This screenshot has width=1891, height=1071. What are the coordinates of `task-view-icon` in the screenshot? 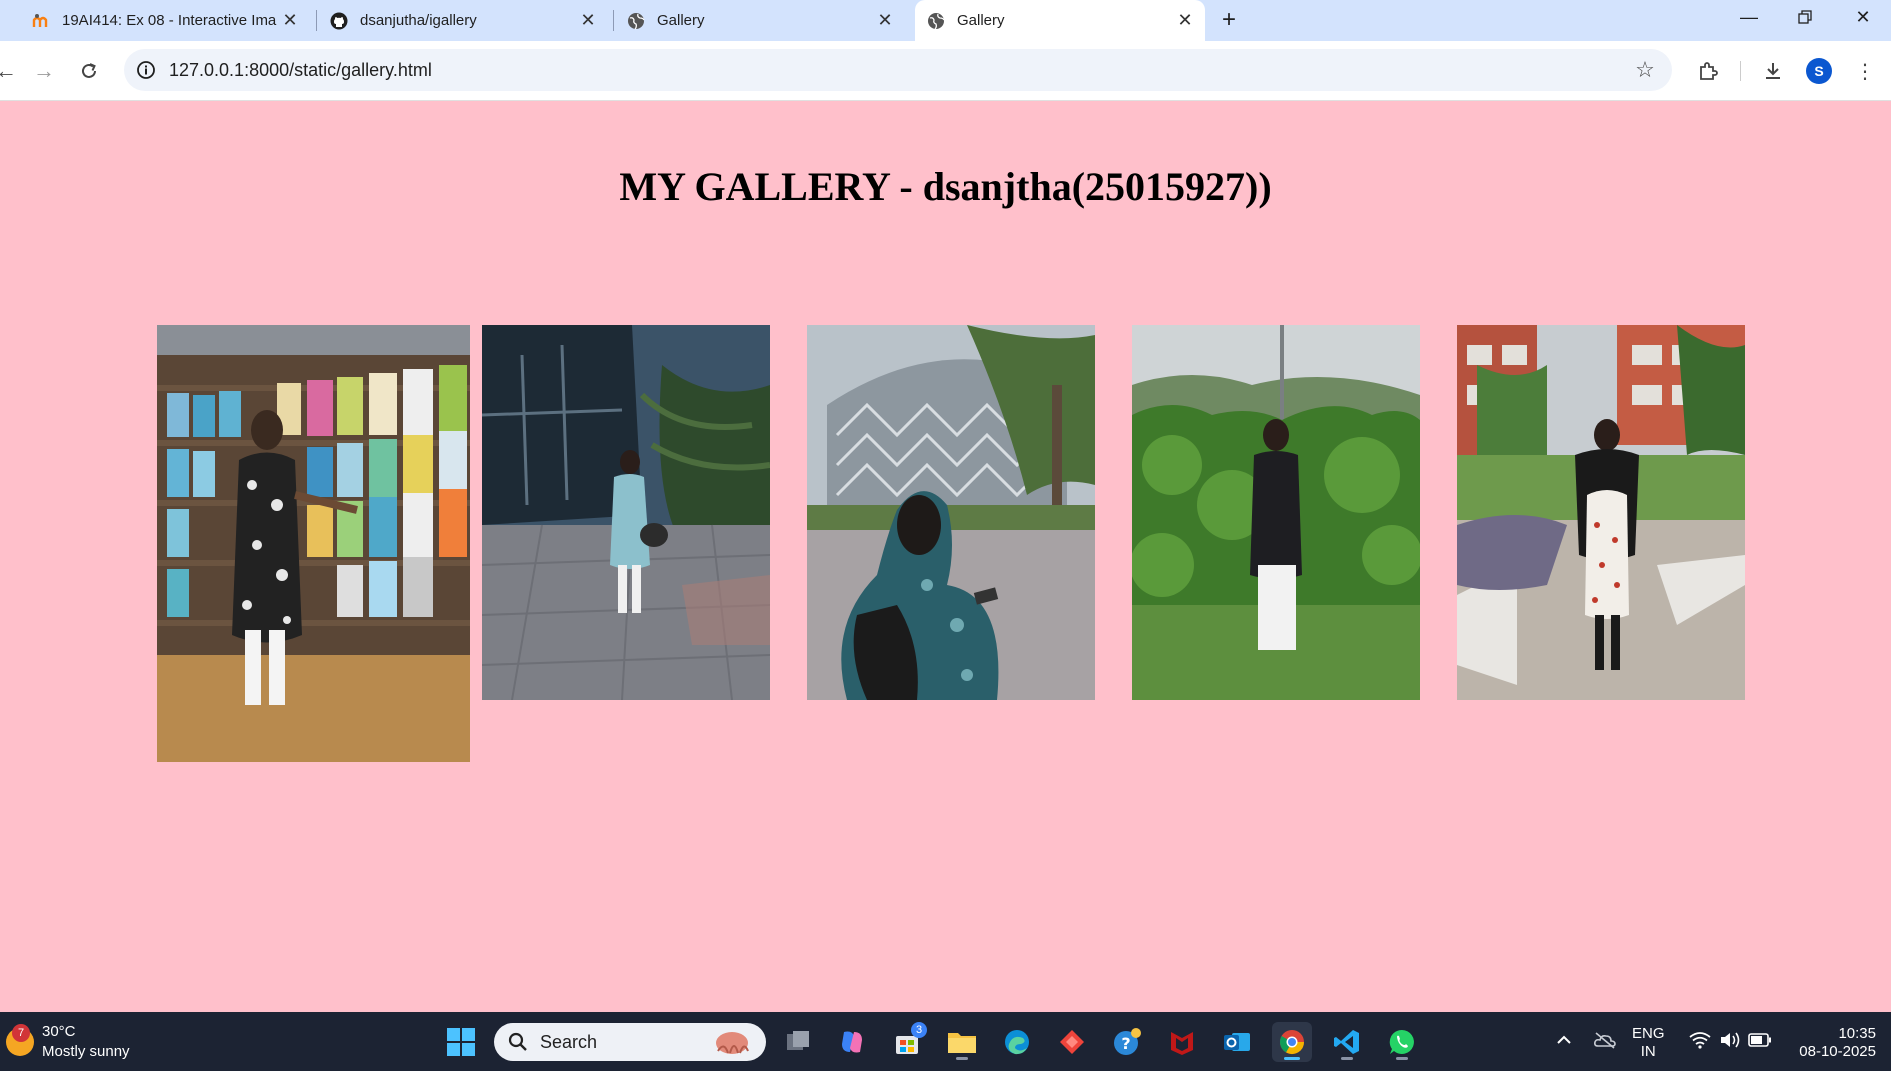 It's located at (798, 1042).